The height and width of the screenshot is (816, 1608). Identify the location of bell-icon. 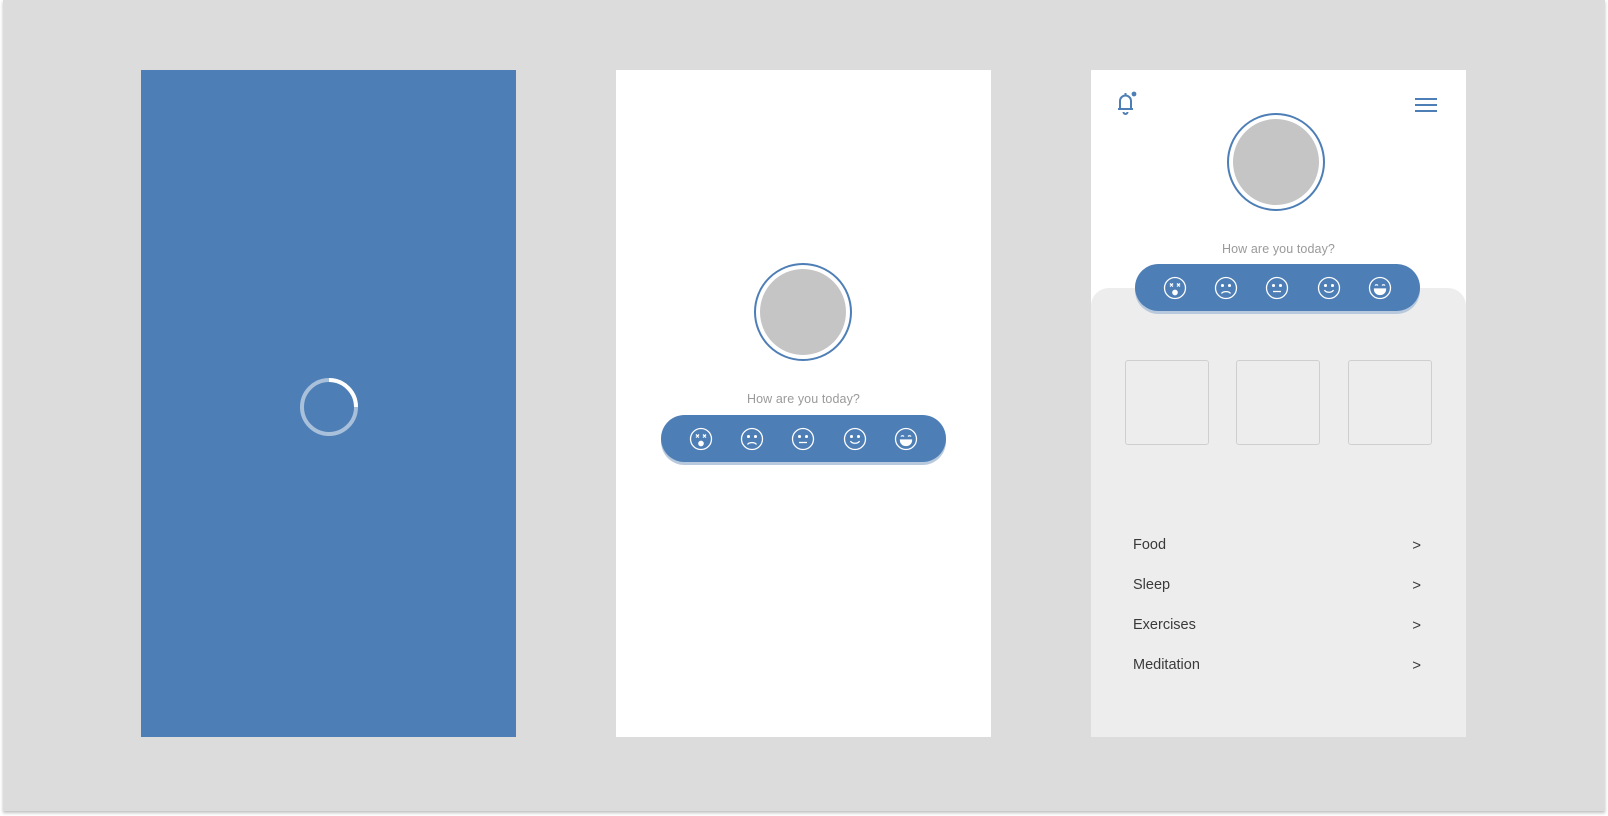
(1127, 103).